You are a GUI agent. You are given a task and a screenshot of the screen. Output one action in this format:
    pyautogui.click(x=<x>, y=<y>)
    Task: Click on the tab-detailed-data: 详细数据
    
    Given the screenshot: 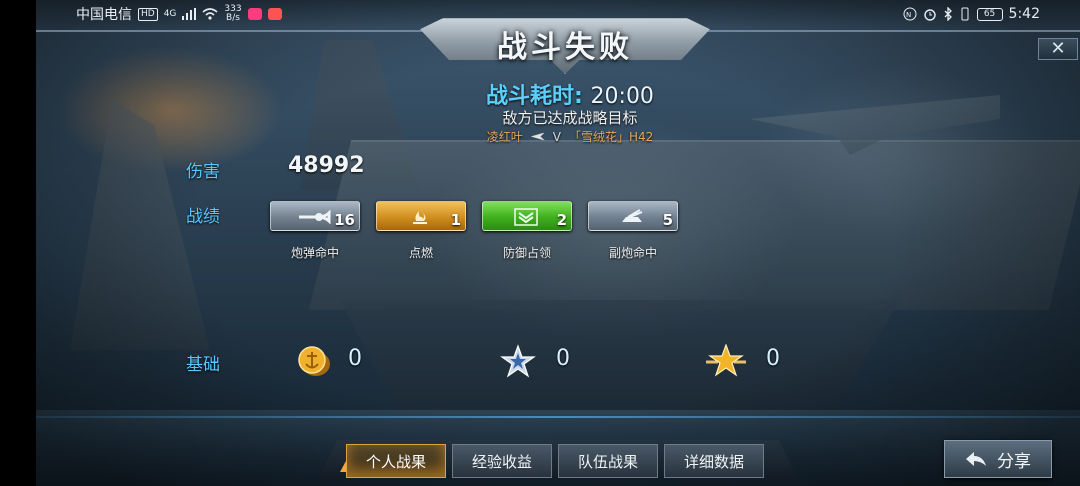 What is the action you would take?
    pyautogui.click(x=714, y=461)
    